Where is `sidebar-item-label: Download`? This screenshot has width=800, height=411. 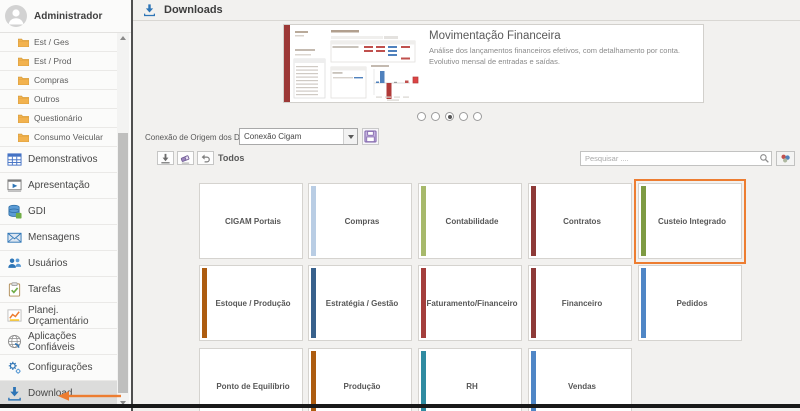
sidebar-item-label: Download is located at coordinates (50, 393).